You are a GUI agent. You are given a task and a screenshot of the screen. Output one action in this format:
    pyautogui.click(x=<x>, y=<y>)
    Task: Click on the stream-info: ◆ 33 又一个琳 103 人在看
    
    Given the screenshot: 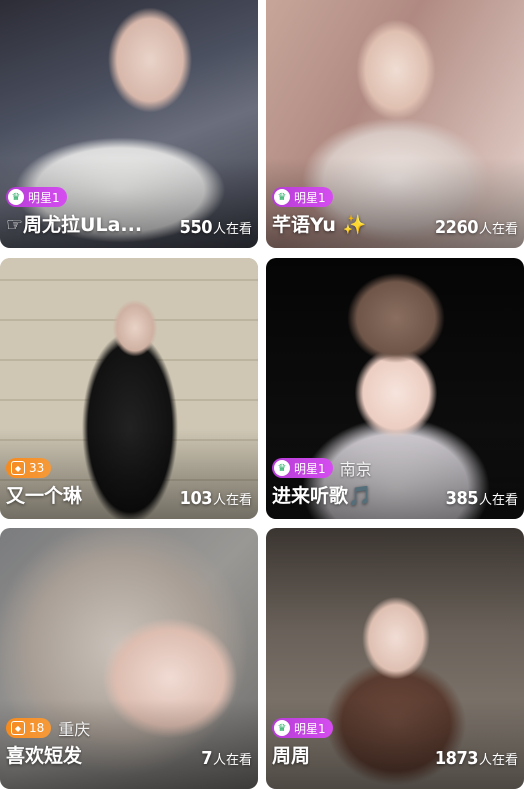 What is the action you would take?
    pyautogui.click(x=129, y=483)
    